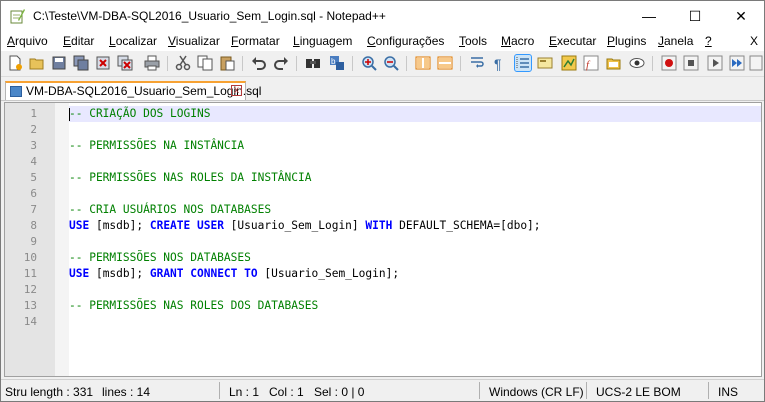  Describe the element at coordinates (103, 63) in the screenshot. I see `close-icon` at that location.